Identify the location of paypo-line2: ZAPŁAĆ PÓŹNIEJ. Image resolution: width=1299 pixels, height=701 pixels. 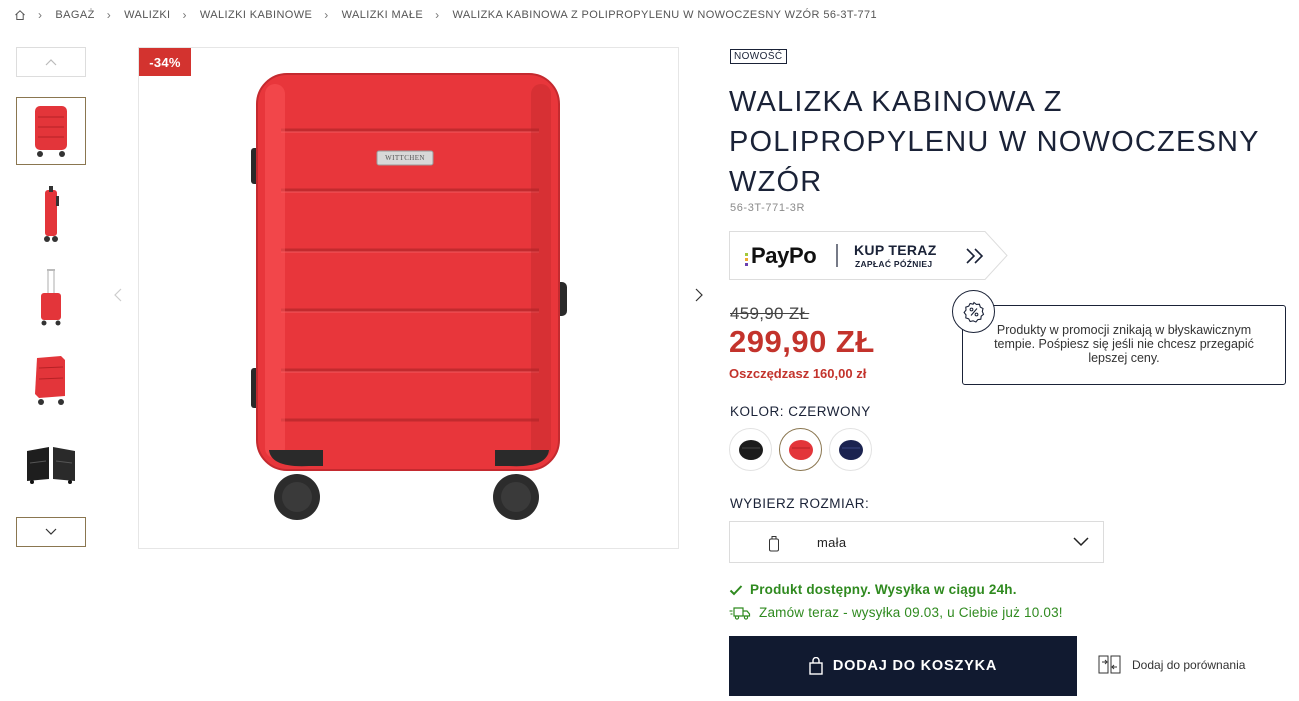
(894, 264).